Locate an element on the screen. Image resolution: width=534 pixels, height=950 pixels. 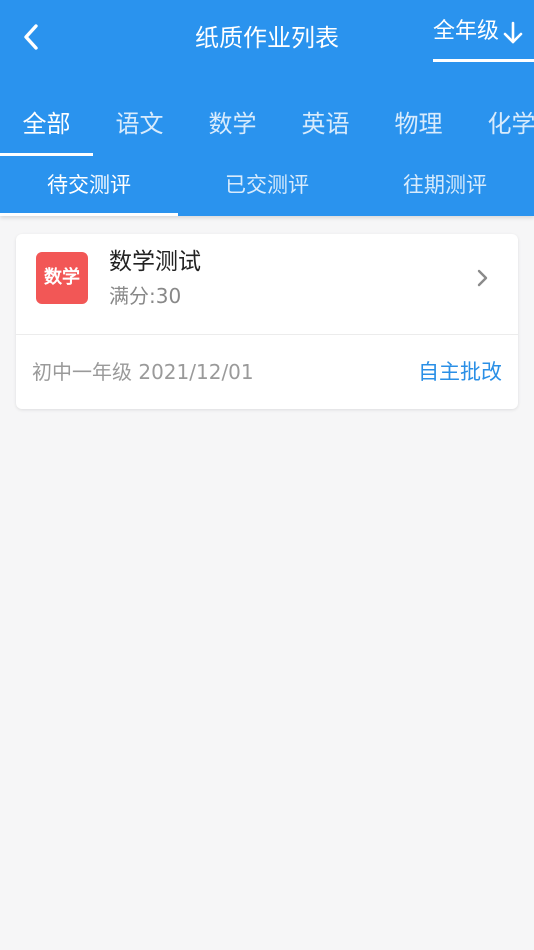
tab-all: 全部 is located at coordinates (46, 124).